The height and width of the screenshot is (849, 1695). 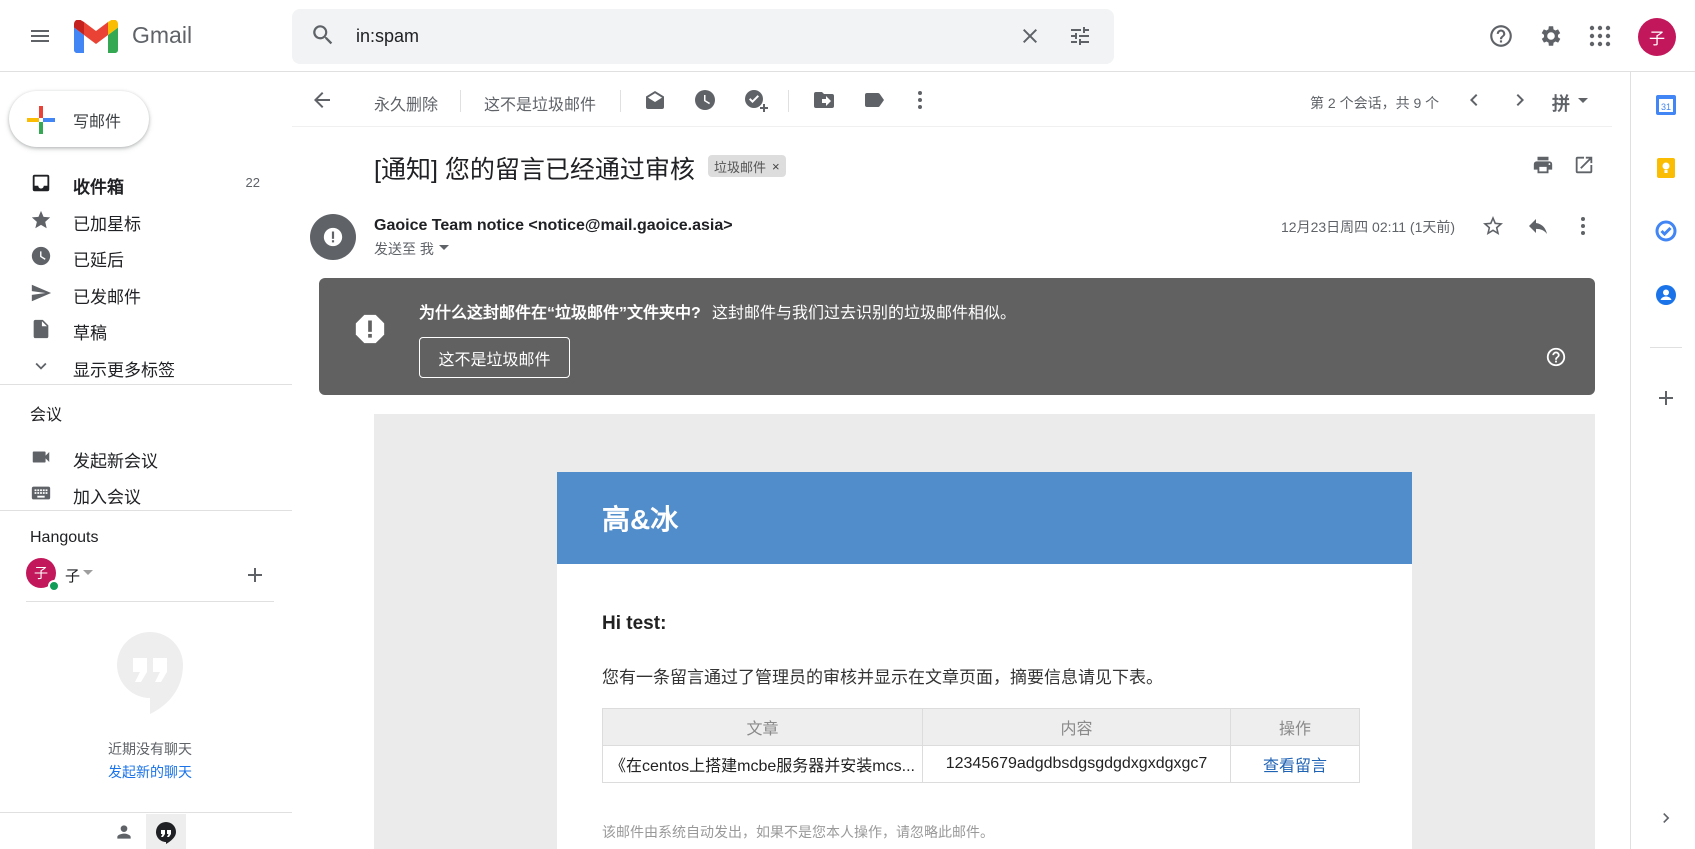 What do you see at coordinates (97, 122) in the screenshot?
I see `compose-label: 写邮件` at bounding box center [97, 122].